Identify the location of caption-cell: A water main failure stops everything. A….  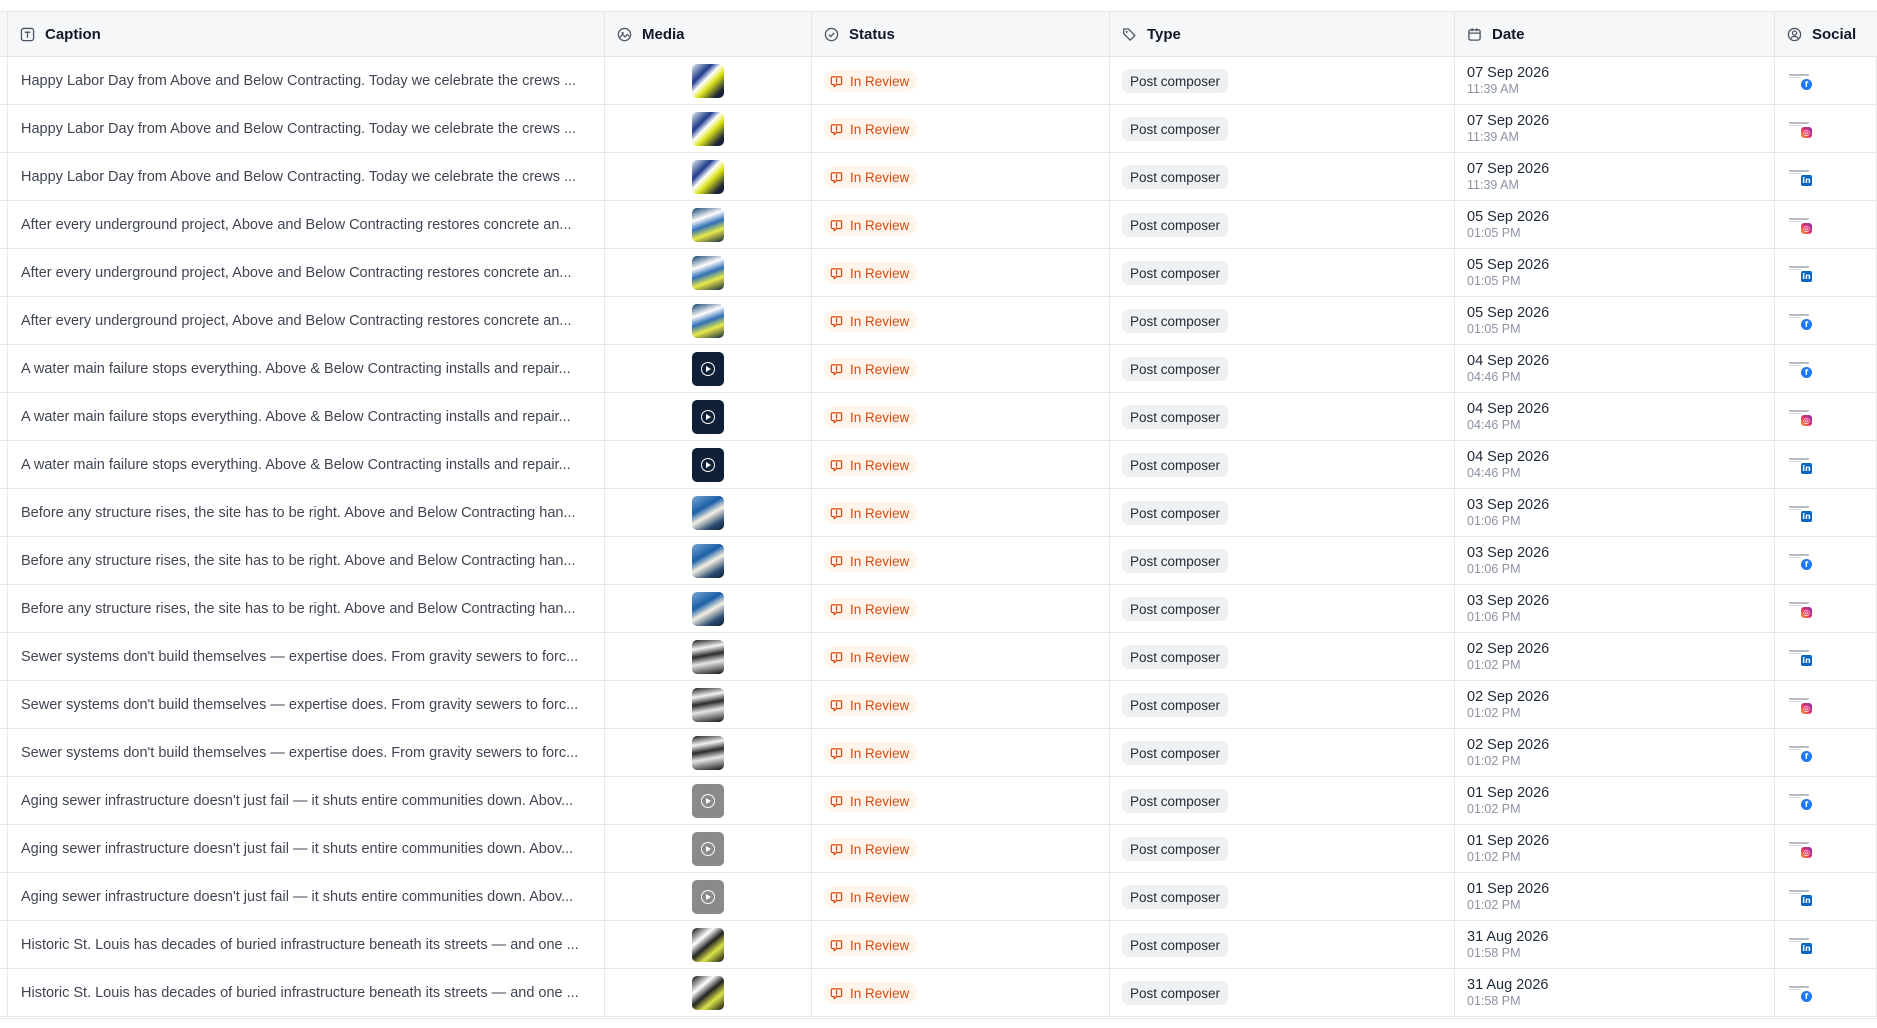
(306, 465).